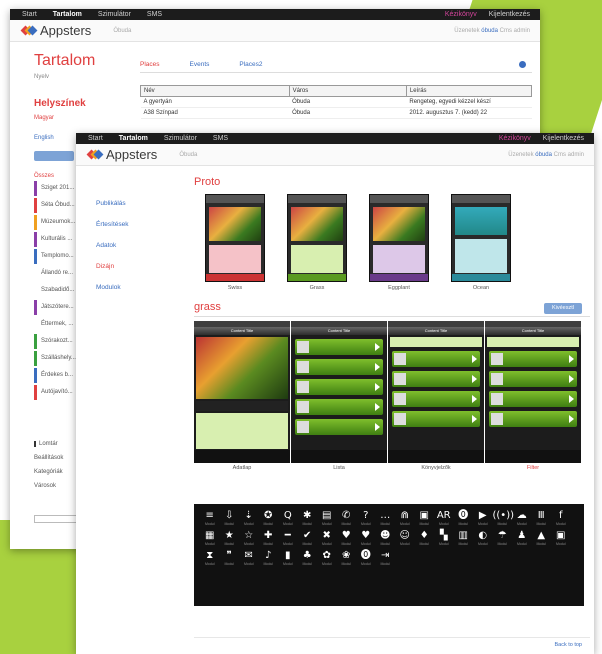 Image resolution: width=602 pixels, height=654 pixels. Describe the element at coordinates (308, 560) in the screenshot. I see `module-icon: ♣ Modul` at that location.